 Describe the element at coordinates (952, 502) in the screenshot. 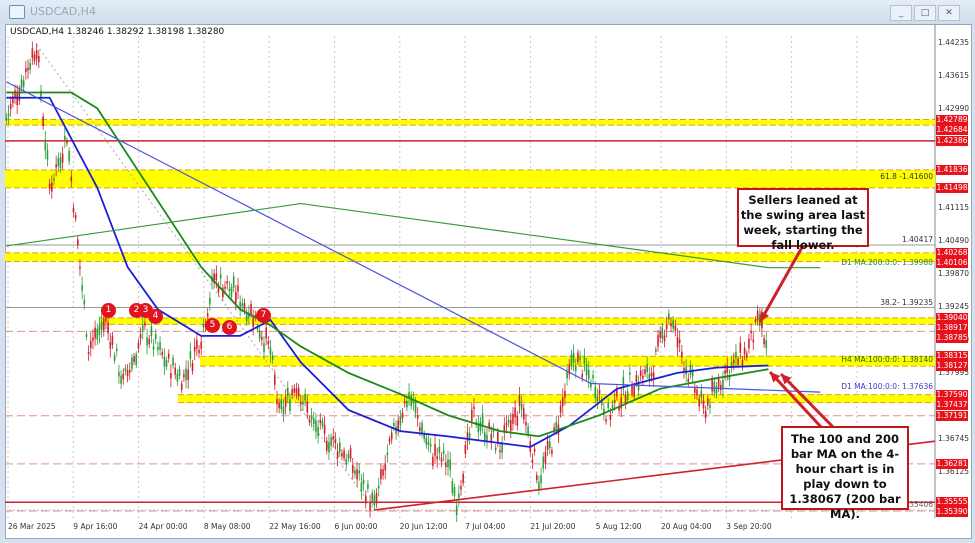

I see `price-tag: 1.35555` at that location.